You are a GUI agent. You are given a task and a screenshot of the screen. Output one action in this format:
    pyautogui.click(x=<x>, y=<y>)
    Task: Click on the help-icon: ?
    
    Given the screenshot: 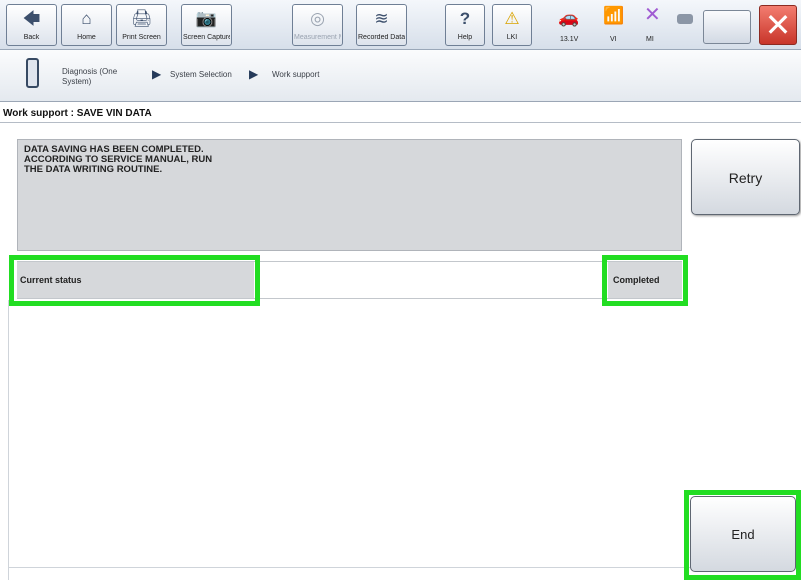 What is the action you would take?
    pyautogui.click(x=465, y=18)
    